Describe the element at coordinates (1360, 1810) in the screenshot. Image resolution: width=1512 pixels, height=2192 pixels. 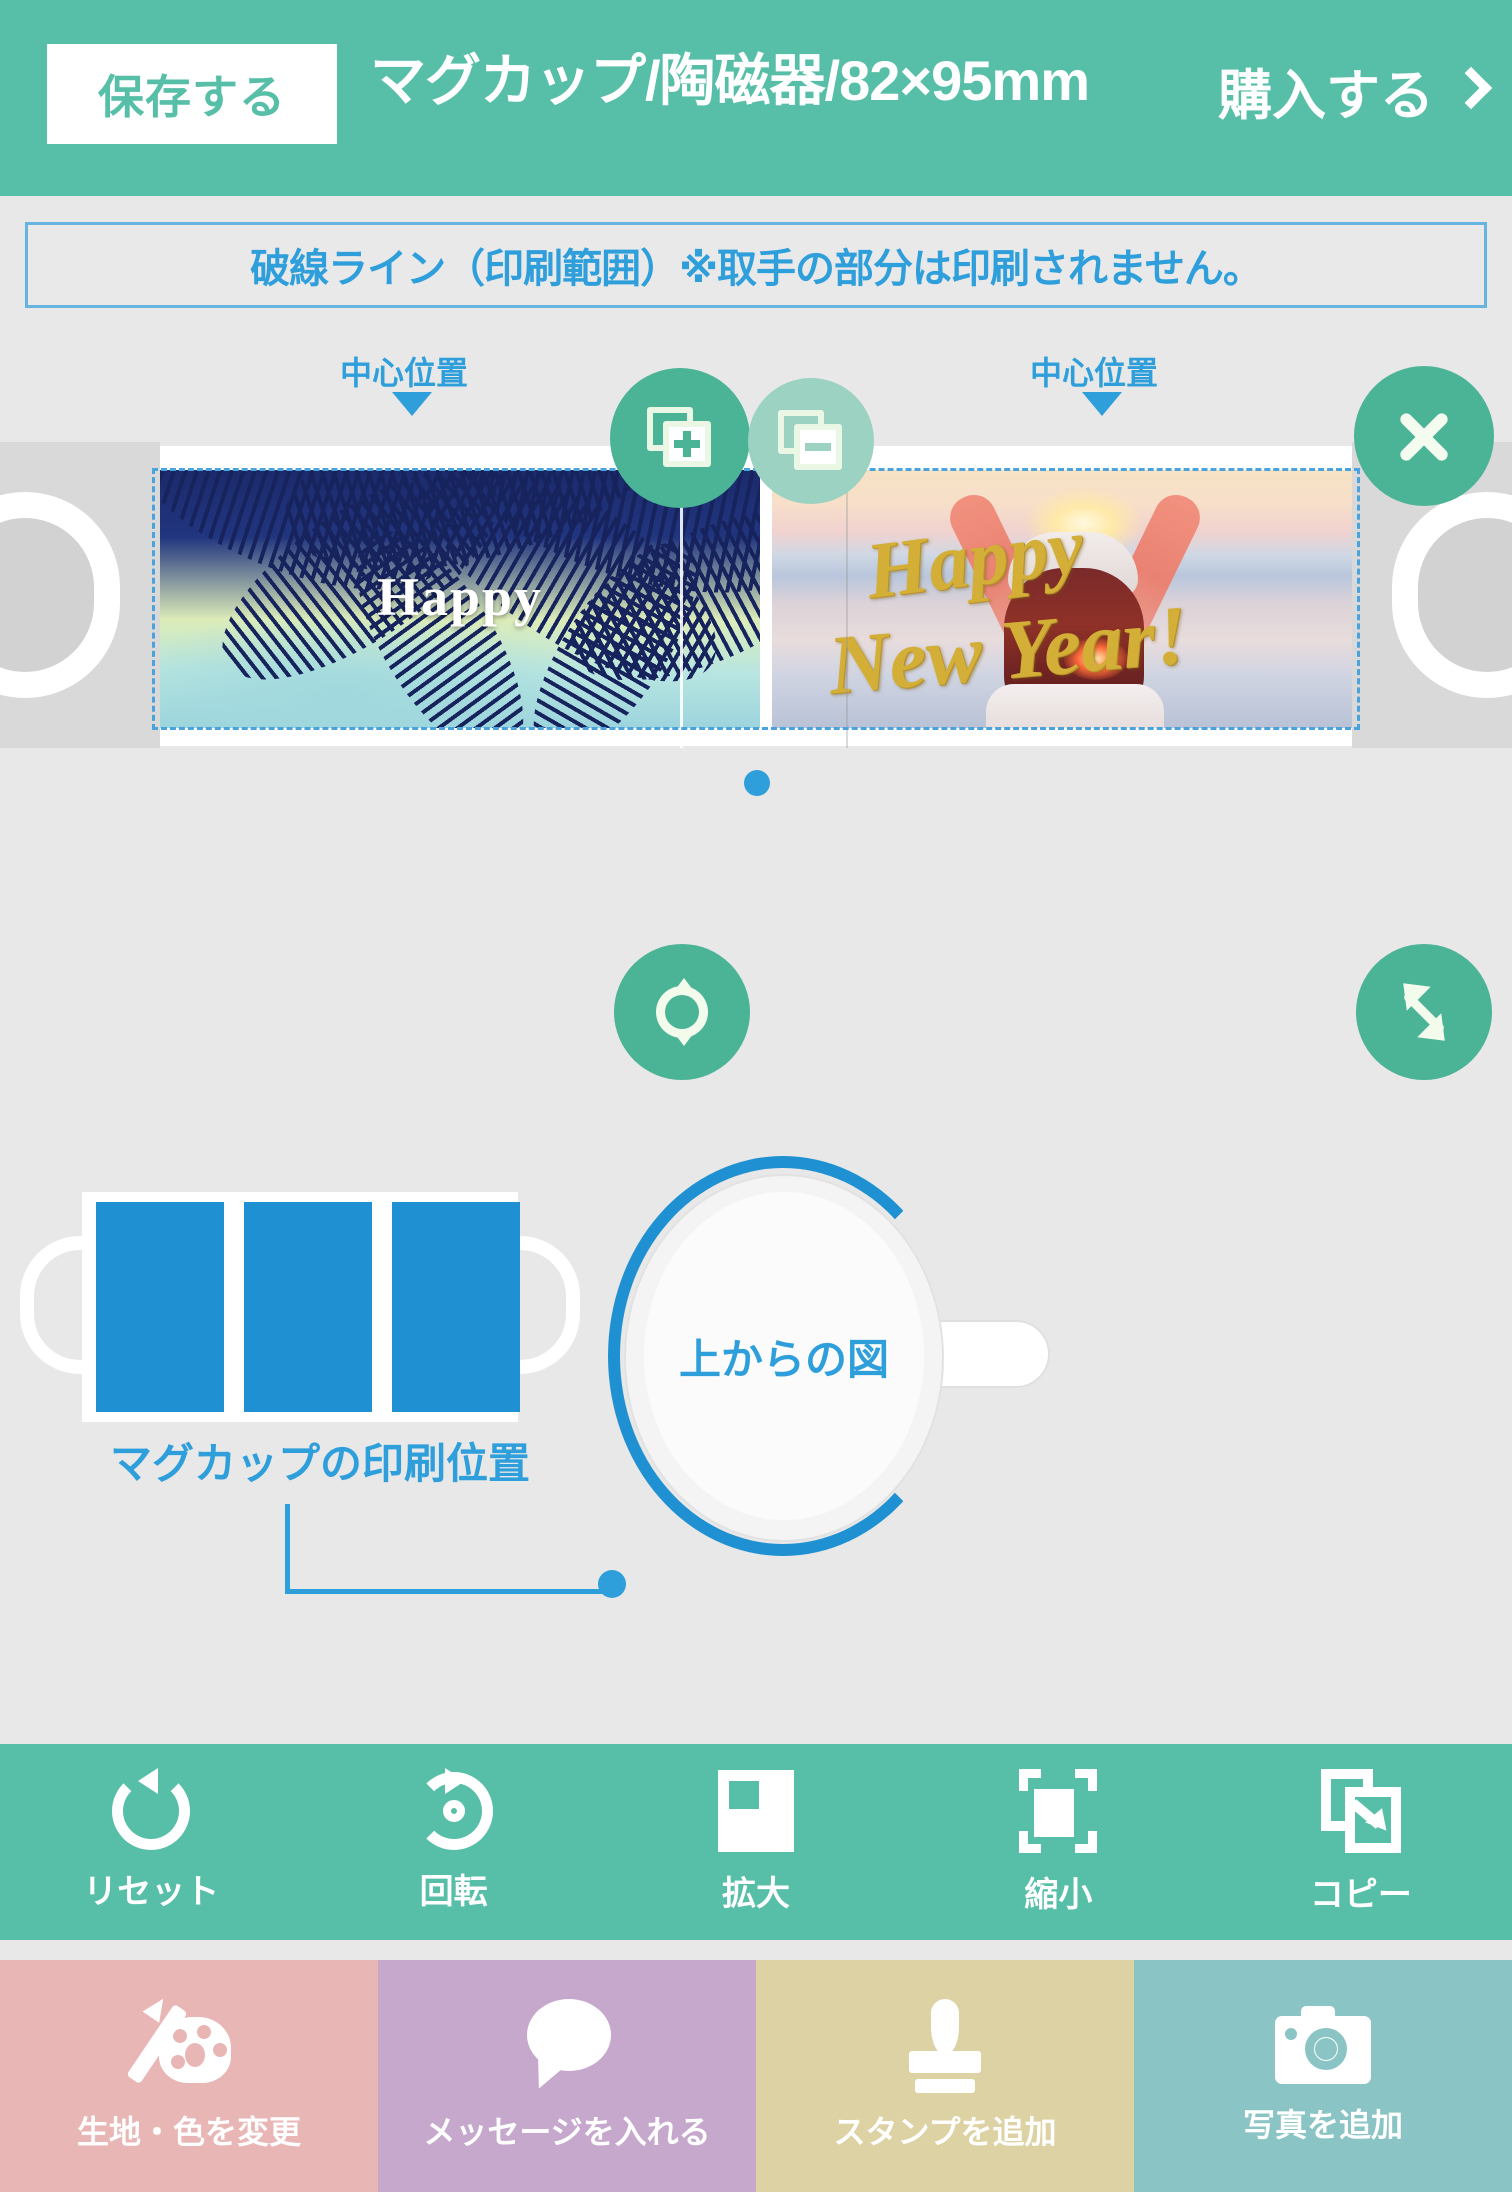
I see `copy-icon` at that location.